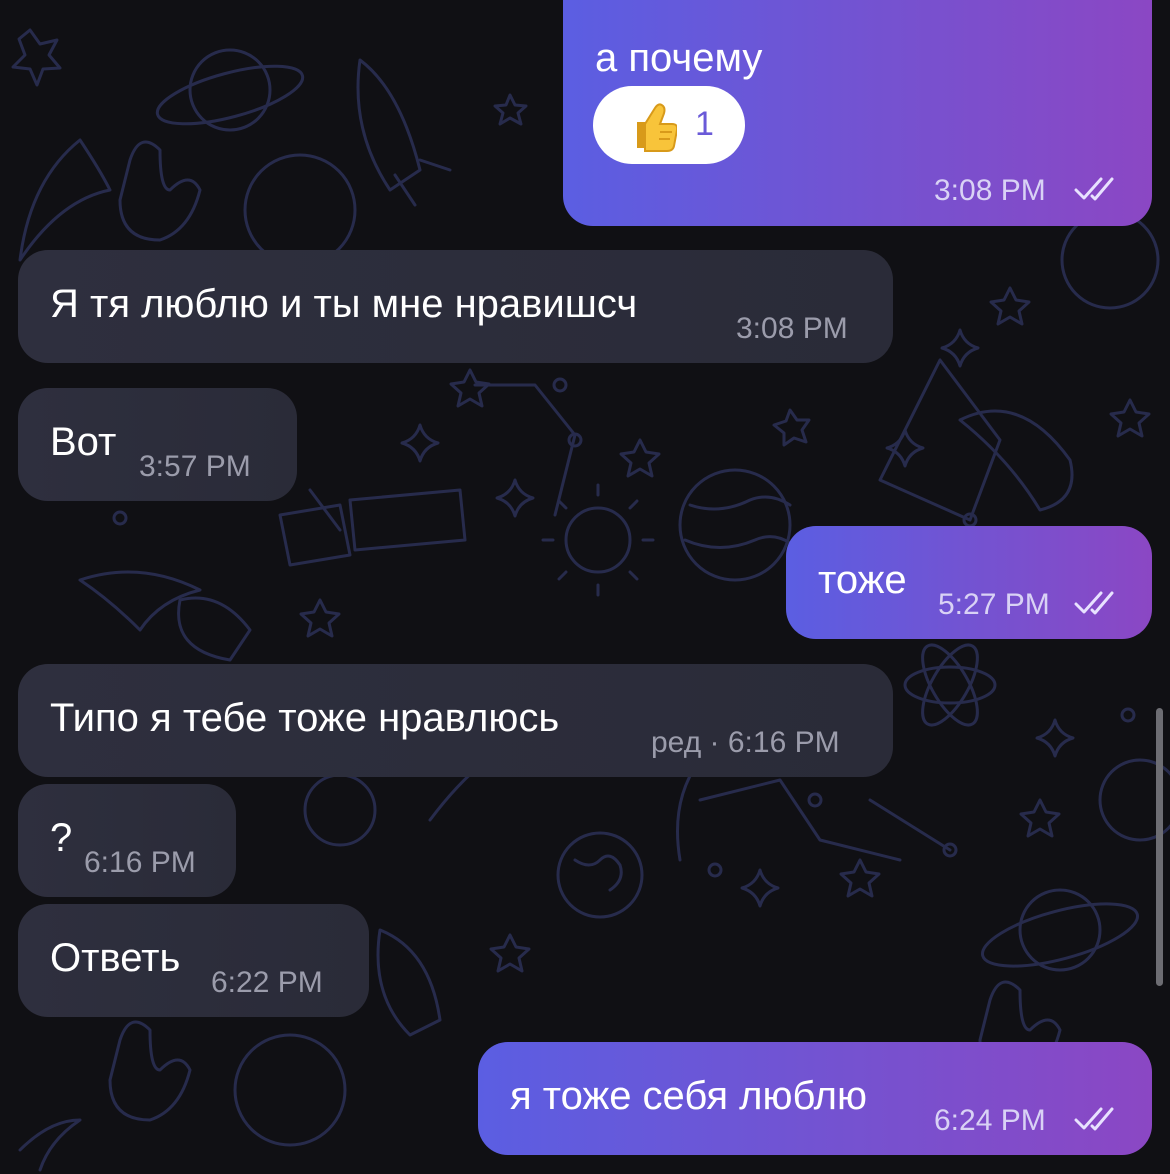  Describe the element at coordinates (994, 604) in the screenshot. I see `message-time: 5:27 PM` at that location.